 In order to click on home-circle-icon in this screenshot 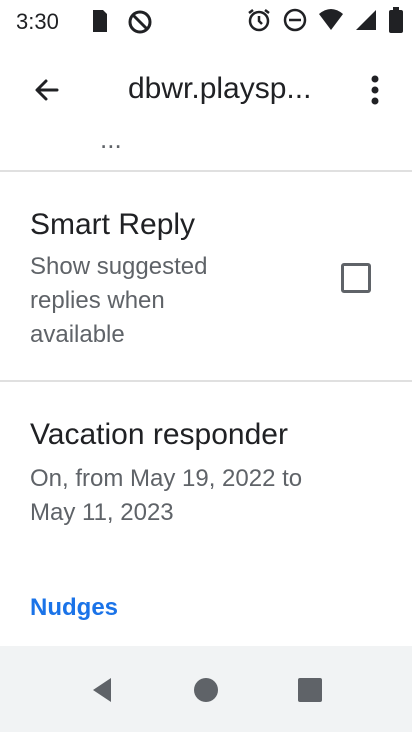, I will do `click(206, 692)`.